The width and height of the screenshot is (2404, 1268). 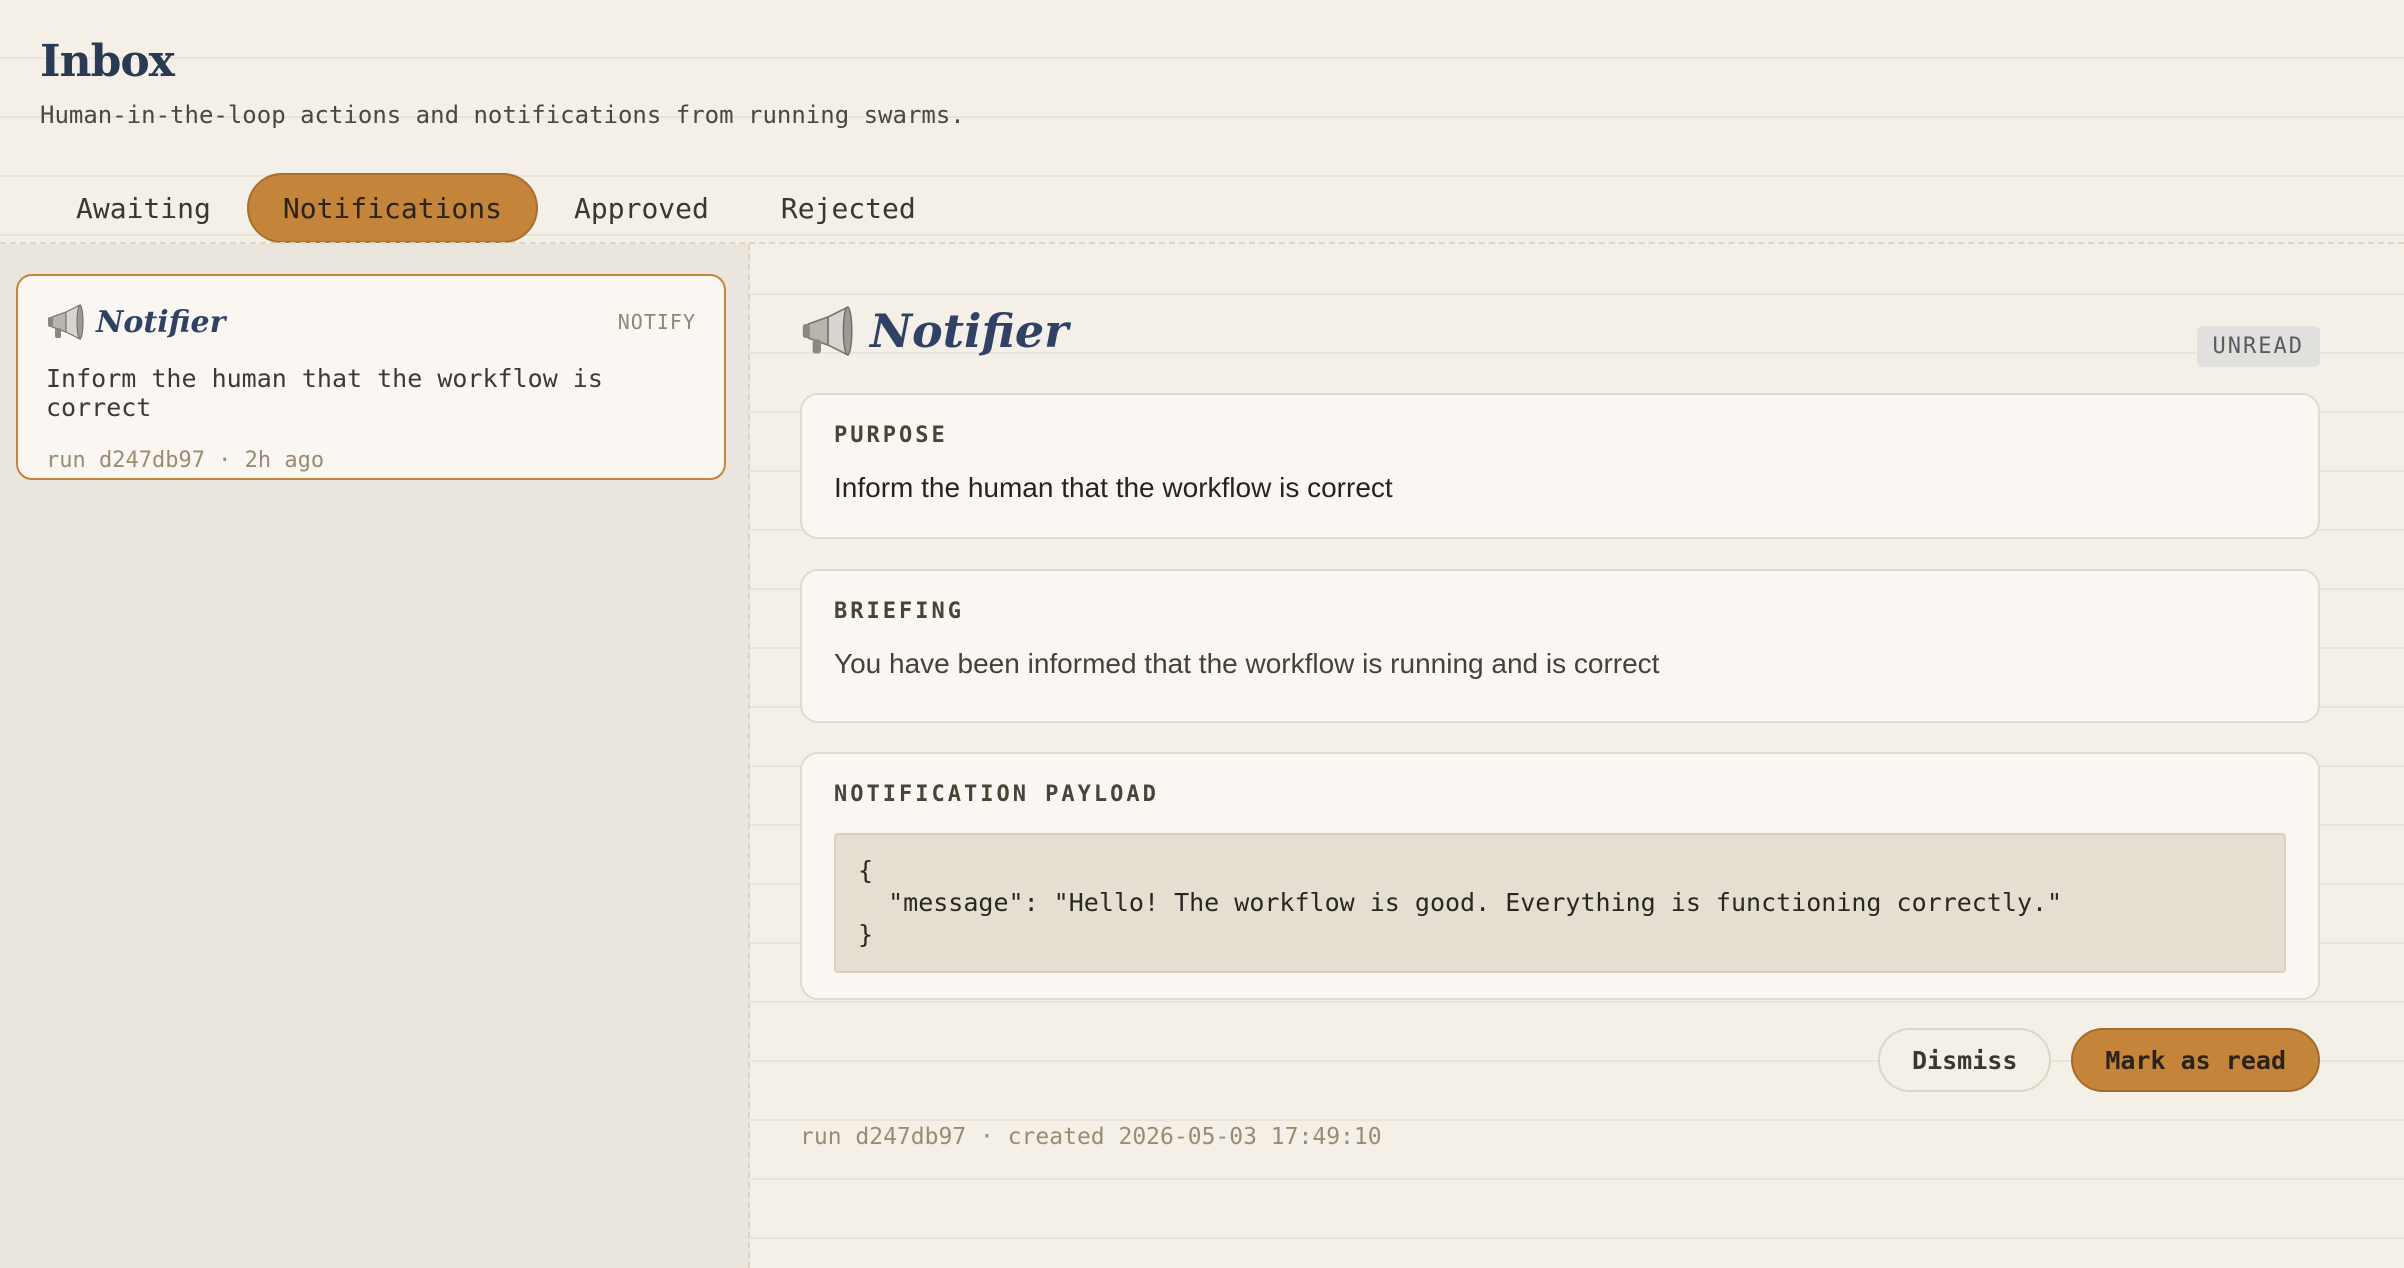 What do you see at coordinates (161, 322) in the screenshot?
I see `list-item-agent-name: Notifier` at bounding box center [161, 322].